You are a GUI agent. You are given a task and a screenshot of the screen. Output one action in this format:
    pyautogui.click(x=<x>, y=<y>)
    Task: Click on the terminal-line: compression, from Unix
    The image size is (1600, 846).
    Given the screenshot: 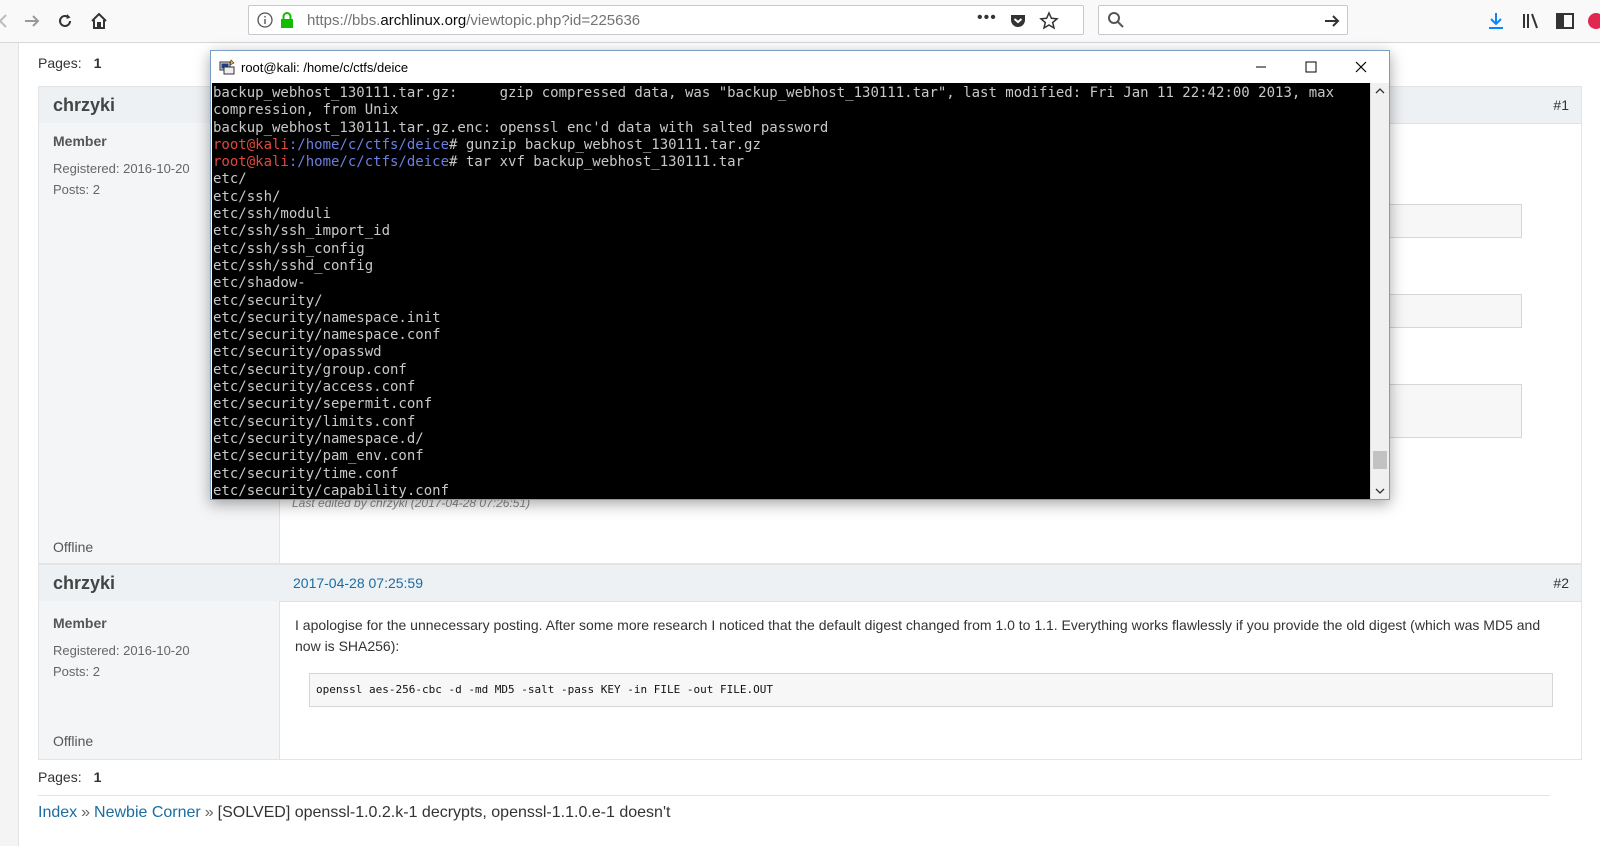 What is the action you would take?
    pyautogui.click(x=306, y=110)
    